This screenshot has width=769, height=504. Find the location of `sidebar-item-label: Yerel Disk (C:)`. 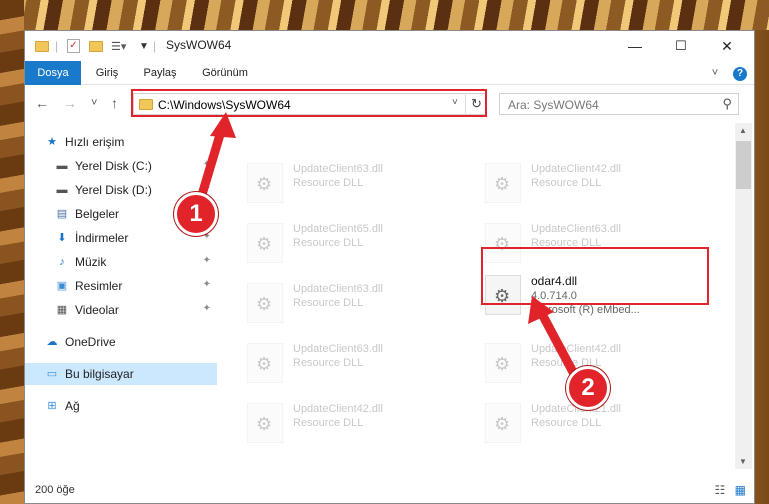

sidebar-item-label: Yerel Disk (C:) is located at coordinates (113, 166).